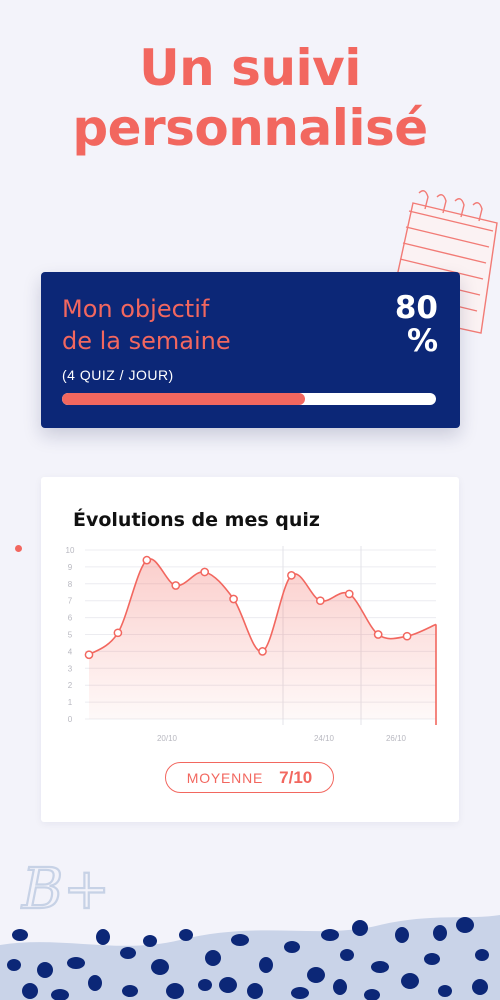 The image size is (500, 1000). Describe the element at coordinates (192, 325) in the screenshot. I see `goal-title: Mon objectif de la semaine` at that location.